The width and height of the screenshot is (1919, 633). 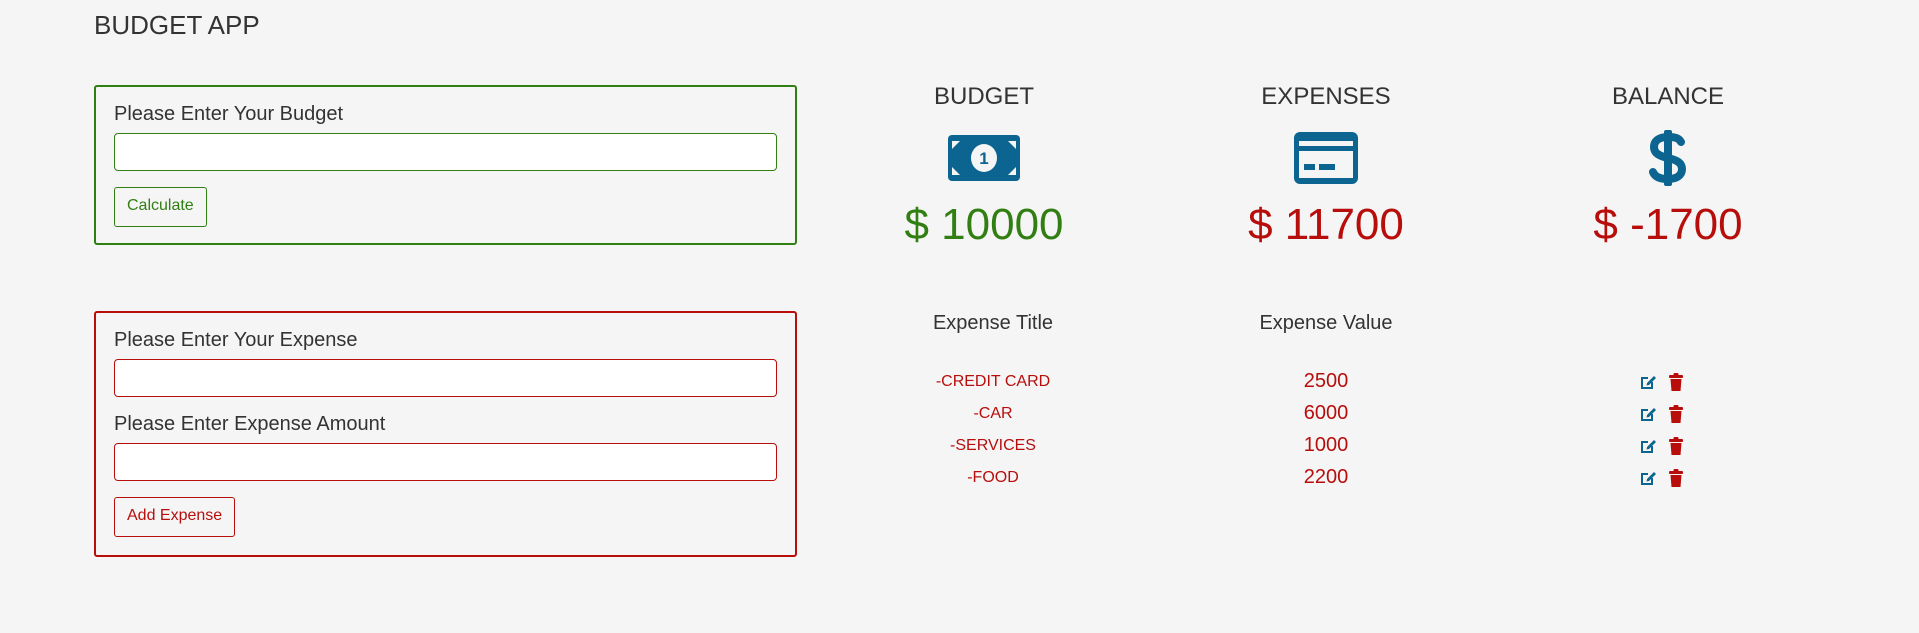 What do you see at coordinates (959, 414) in the screenshot?
I see `expense-row: -CAR 6000` at bounding box center [959, 414].